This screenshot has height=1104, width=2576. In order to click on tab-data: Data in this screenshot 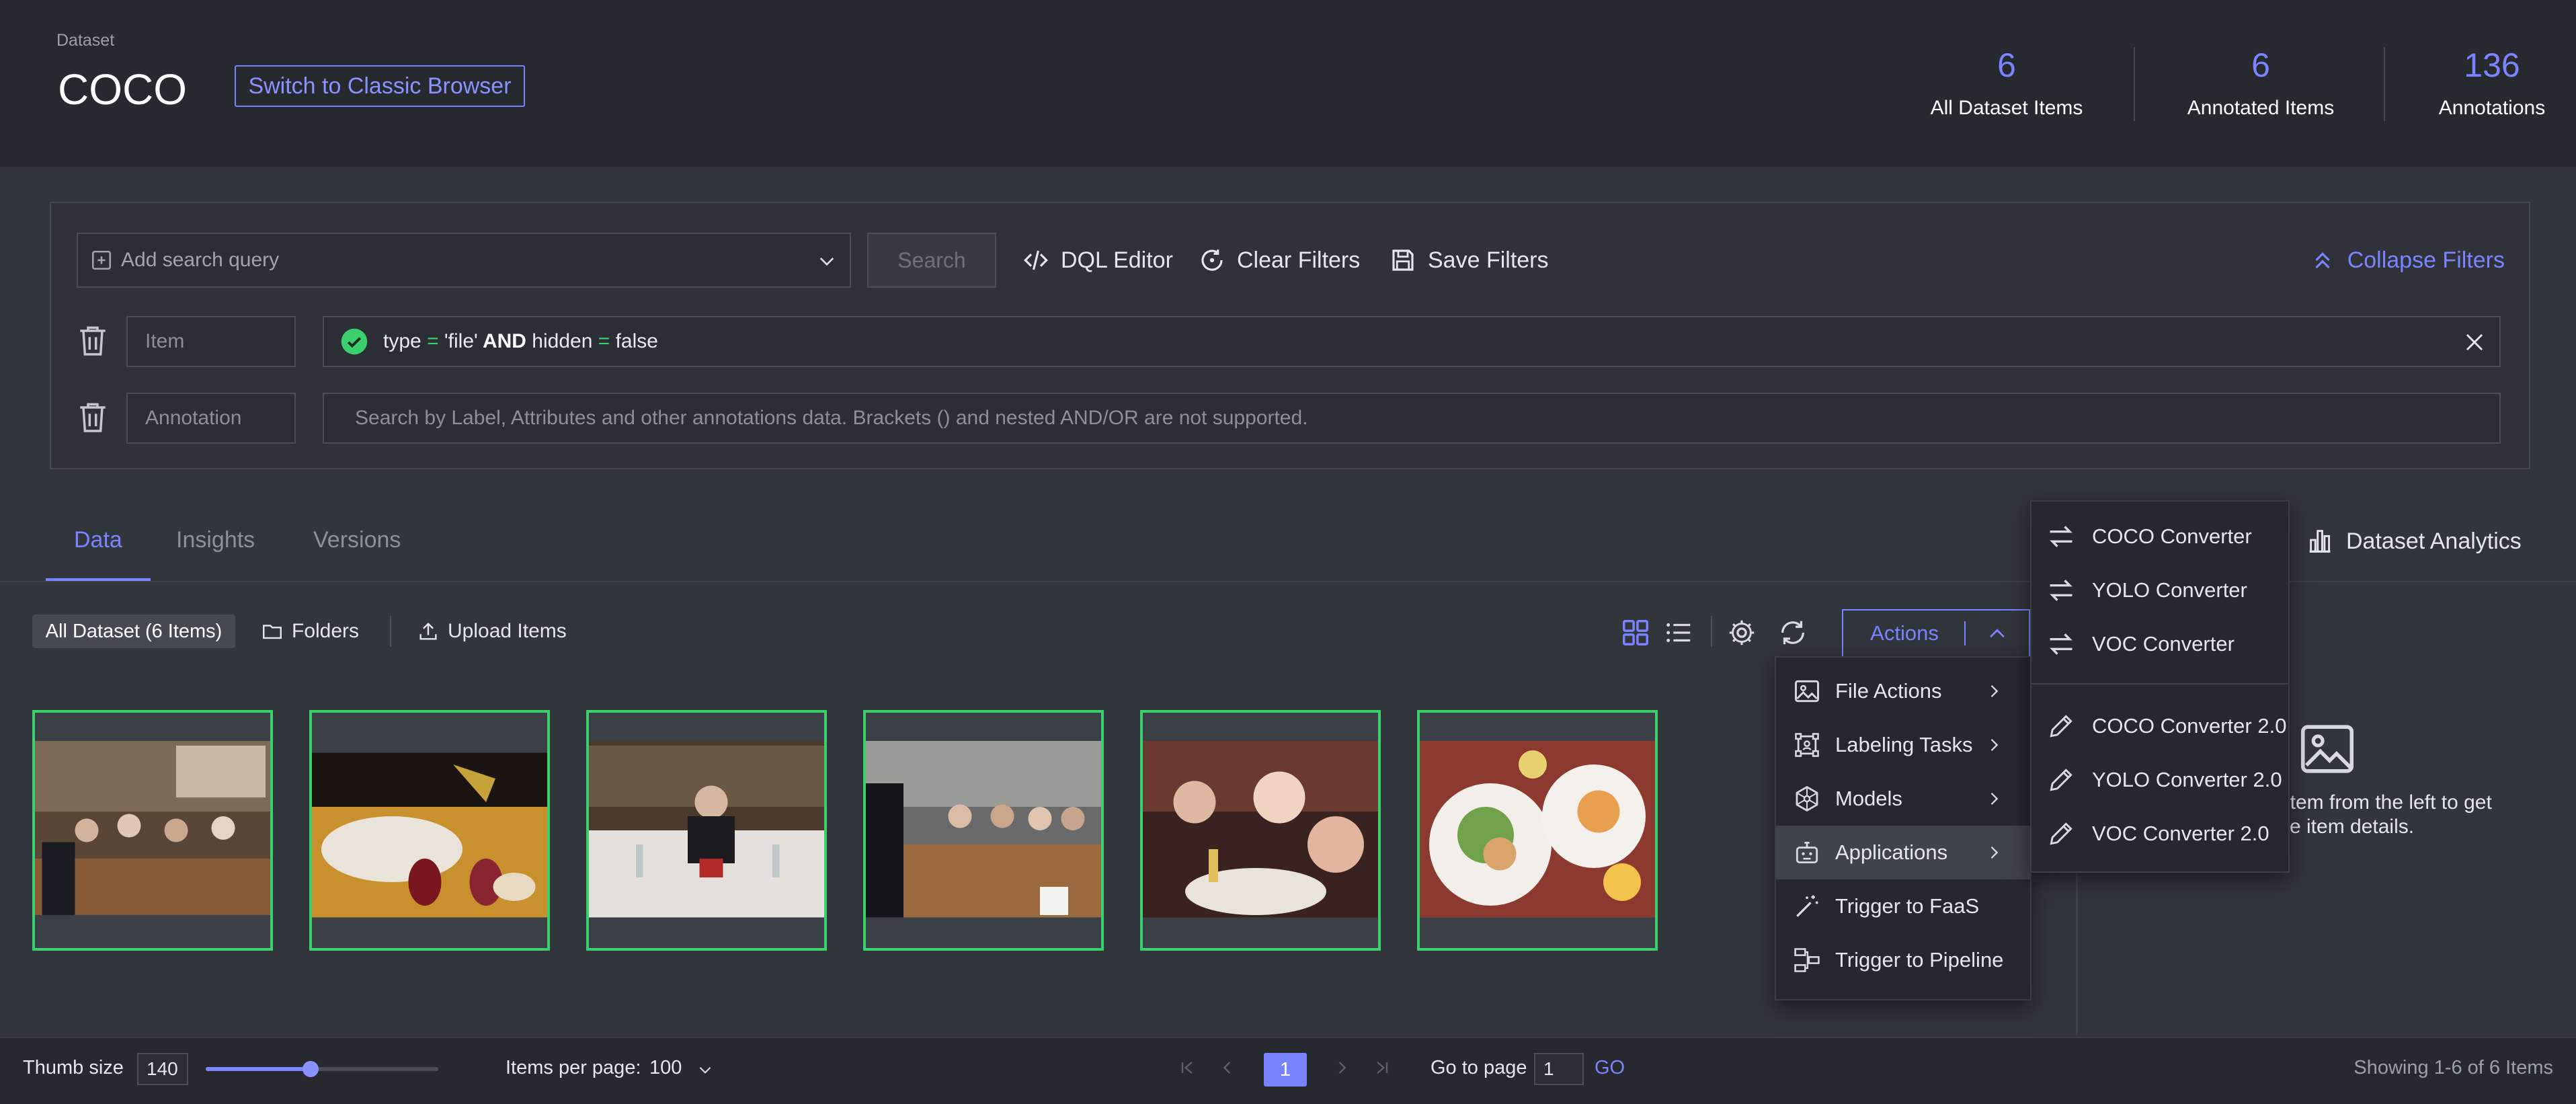, I will do `click(98, 540)`.